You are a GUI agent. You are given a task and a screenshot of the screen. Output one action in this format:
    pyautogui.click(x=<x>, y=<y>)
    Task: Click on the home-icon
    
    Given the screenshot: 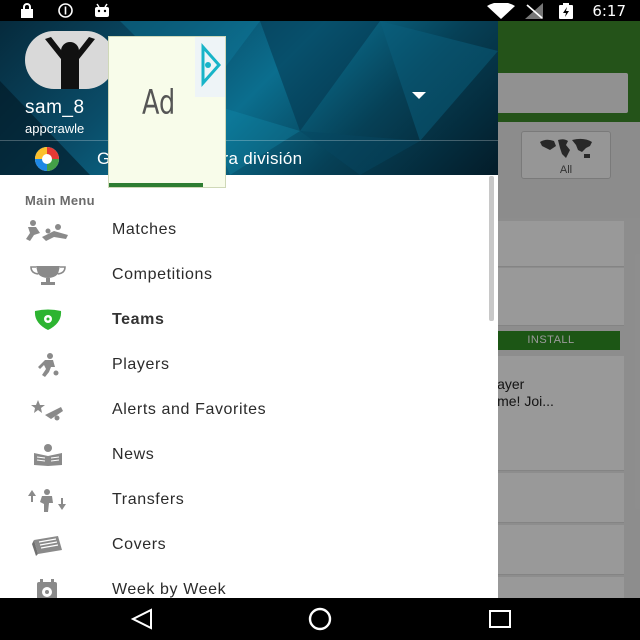 What is the action you would take?
    pyautogui.click(x=320, y=619)
    